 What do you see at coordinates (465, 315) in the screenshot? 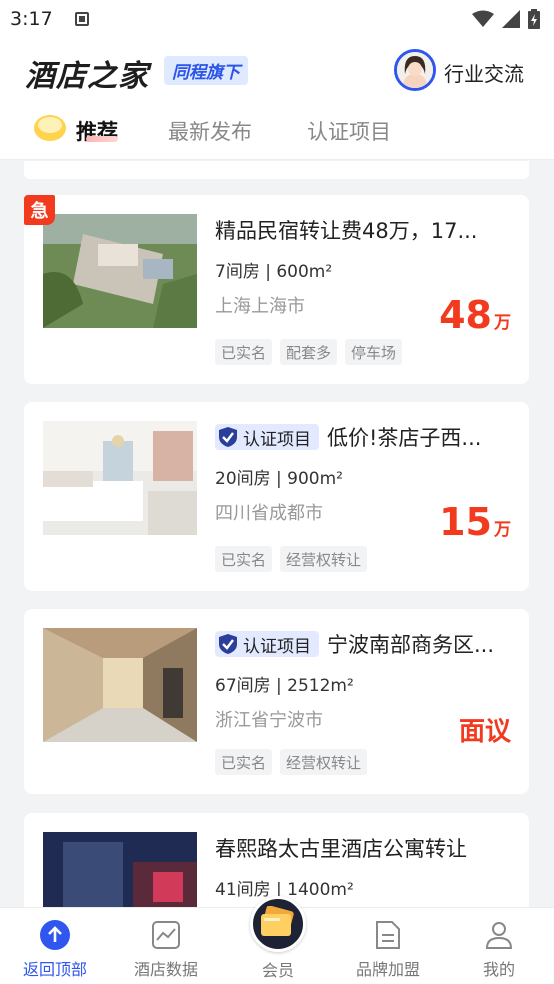
I see `price-value: 48` at bounding box center [465, 315].